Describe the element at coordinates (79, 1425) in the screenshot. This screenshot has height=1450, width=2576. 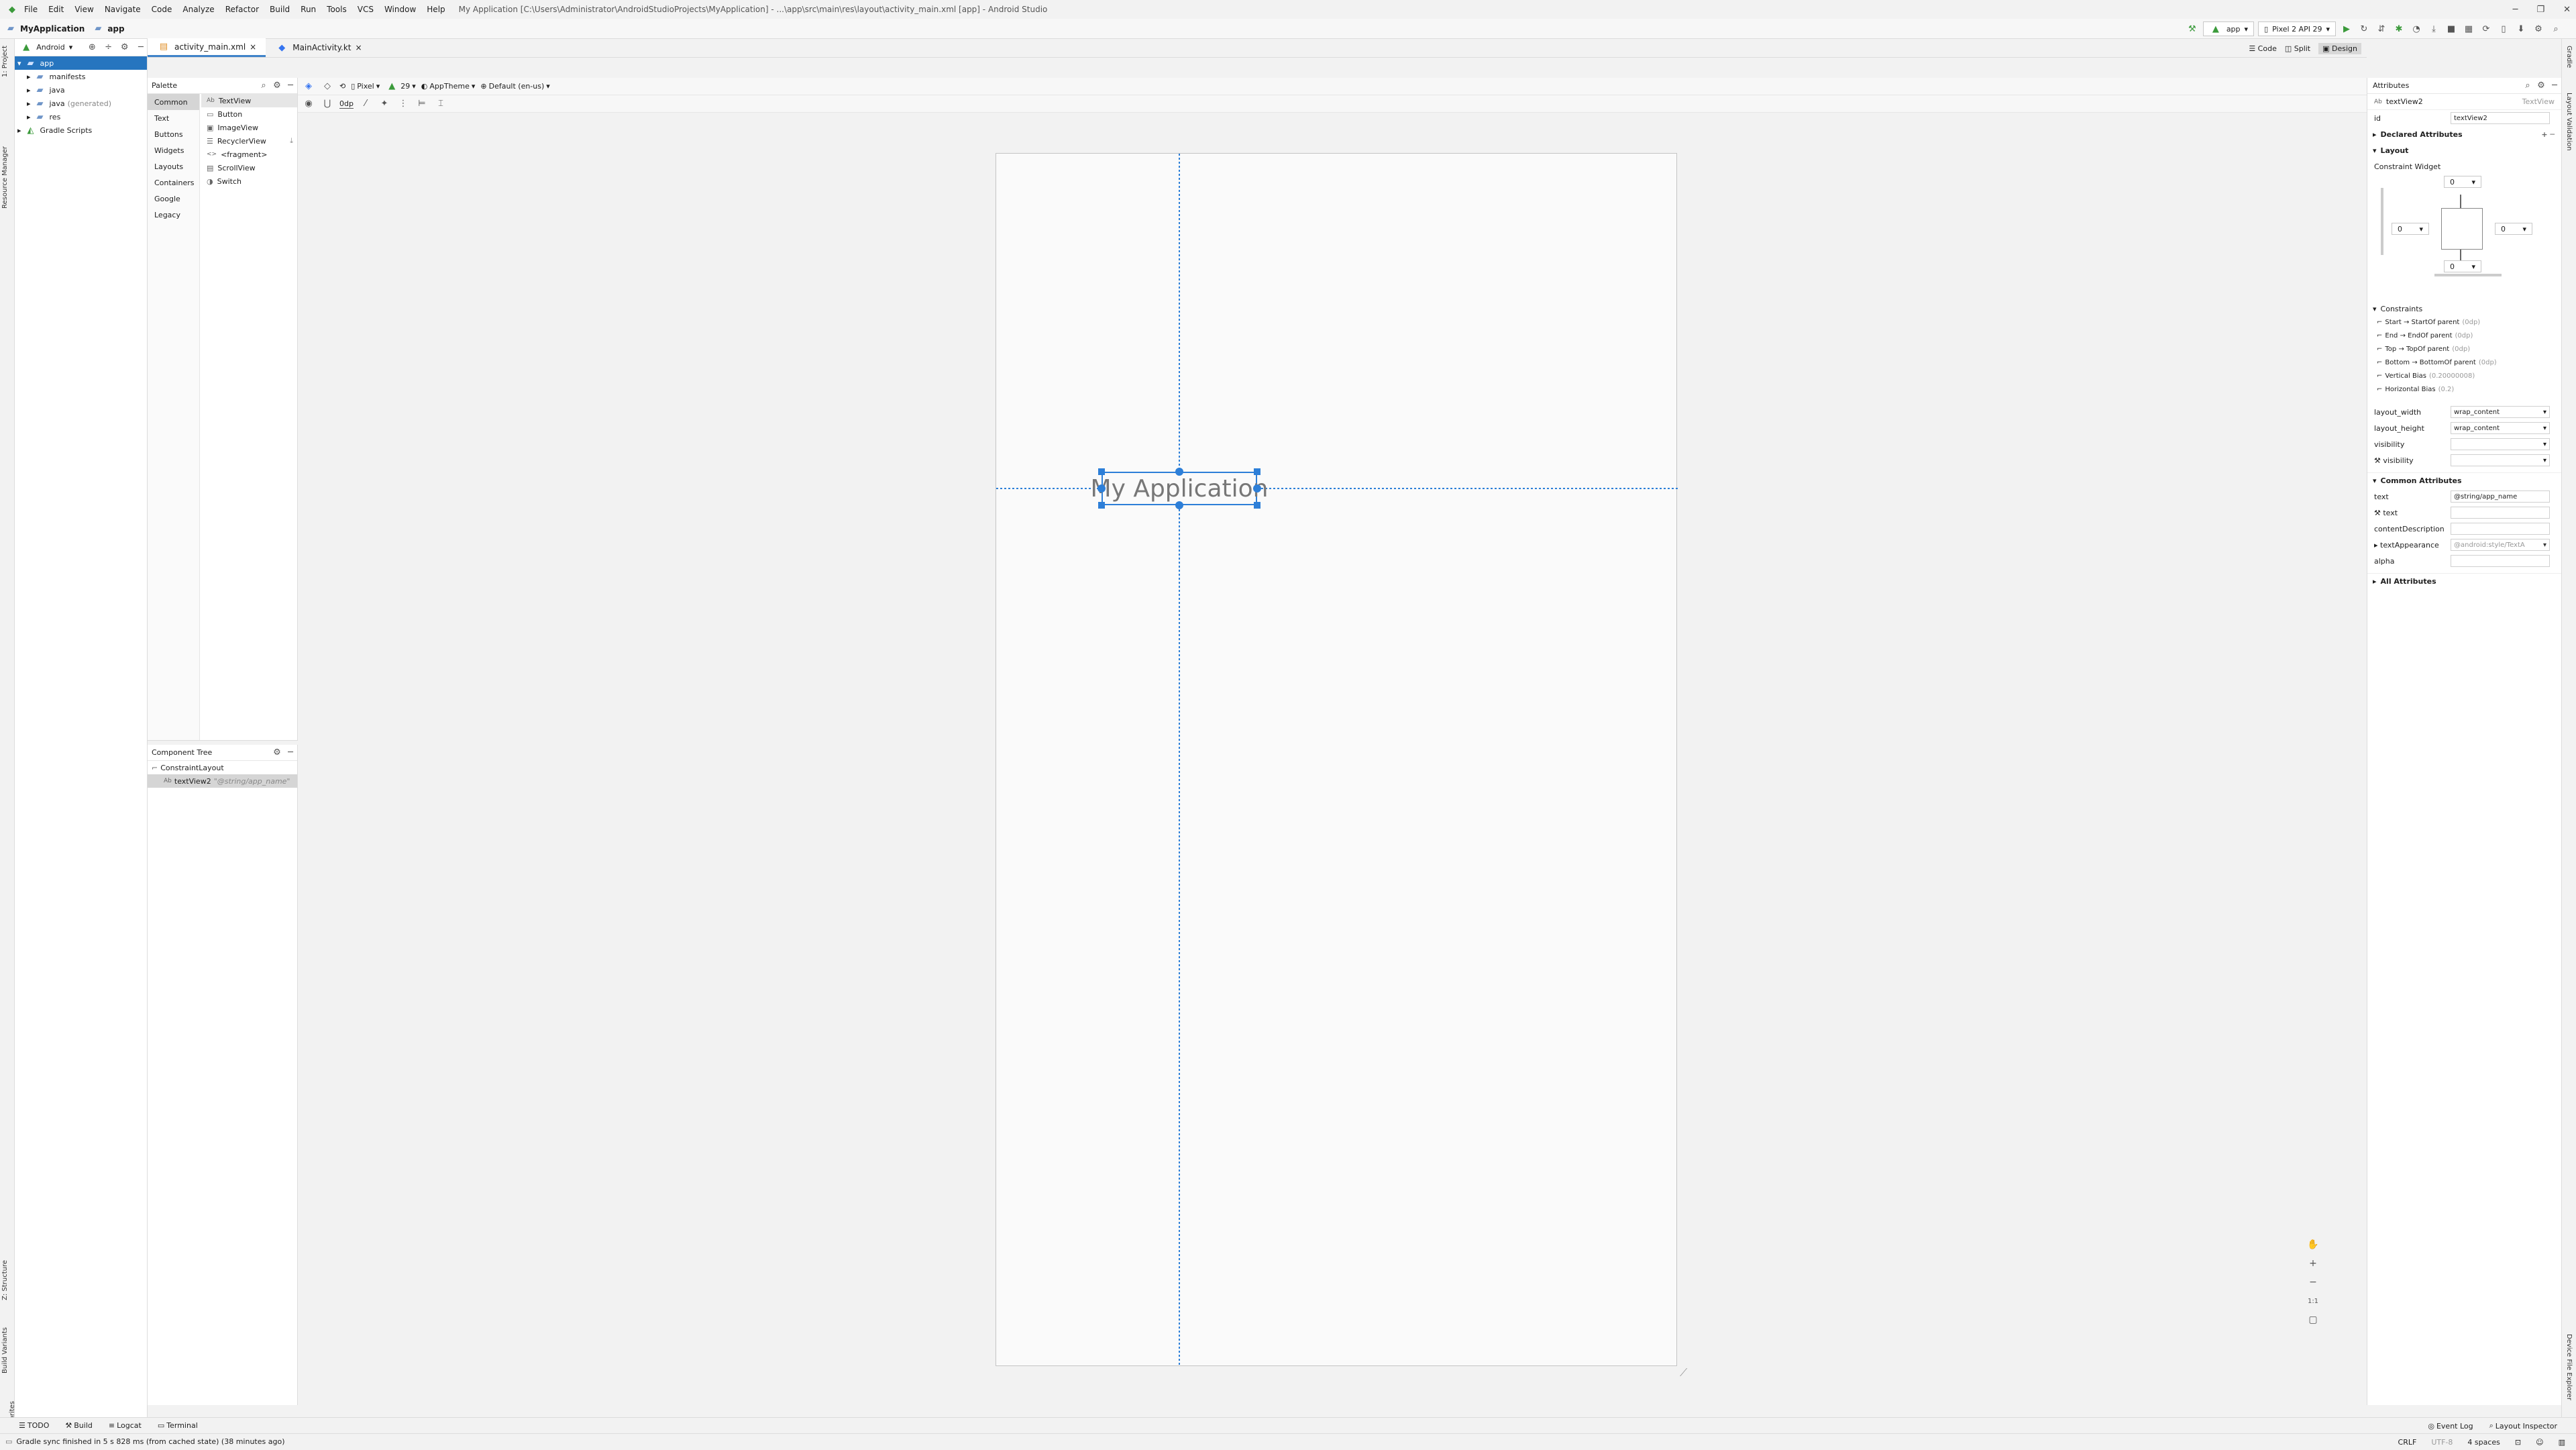
I see `tool-window-build: ⚒ Build` at that location.